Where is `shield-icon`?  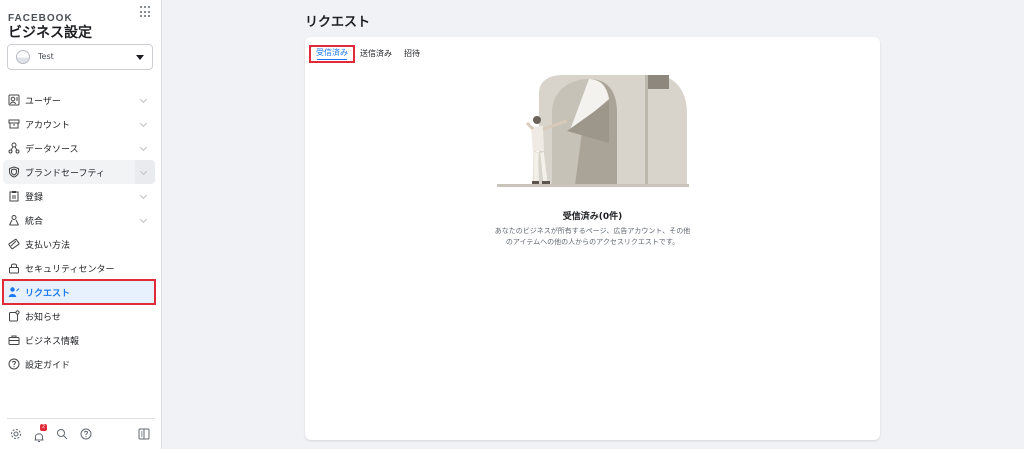
shield-icon is located at coordinates (14, 172).